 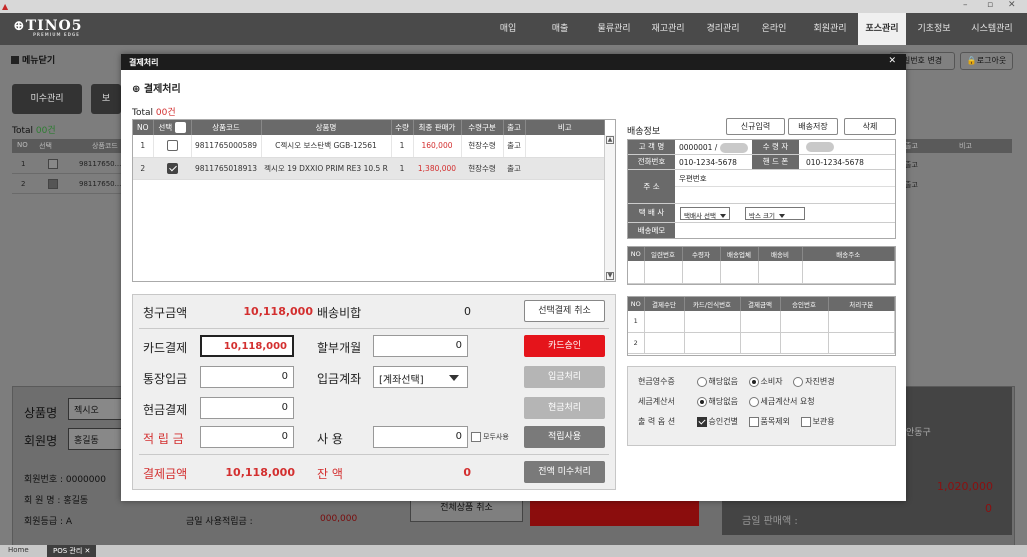 I want to click on maximize-button: ▫, so click(x=990, y=5).